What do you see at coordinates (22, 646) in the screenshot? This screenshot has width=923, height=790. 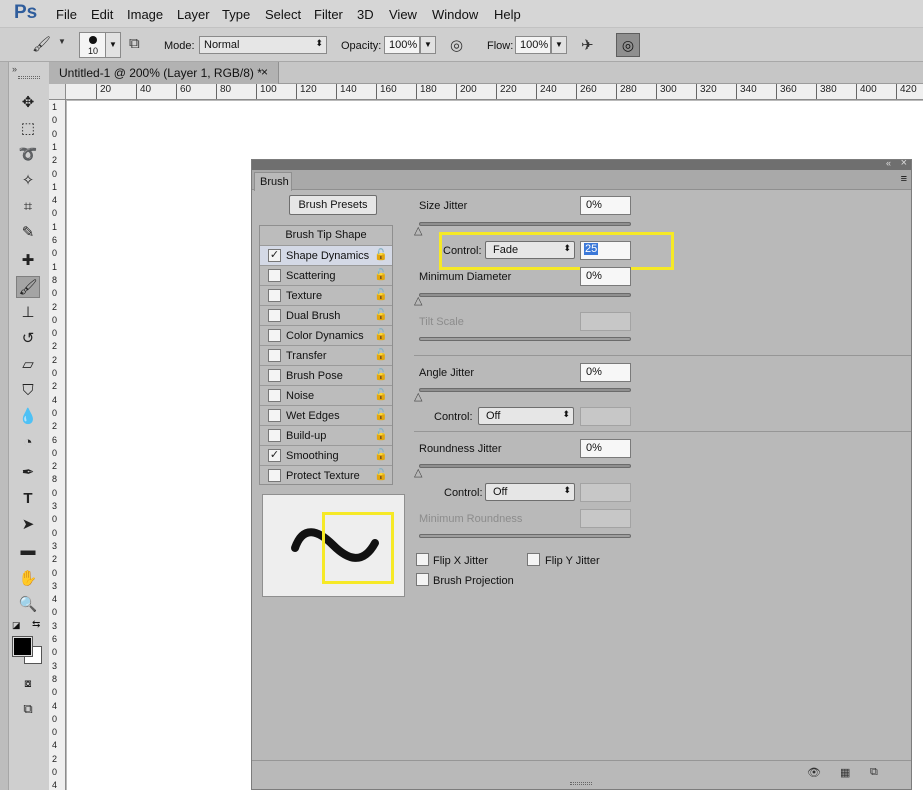 I see `foreground-color-swatch` at bounding box center [22, 646].